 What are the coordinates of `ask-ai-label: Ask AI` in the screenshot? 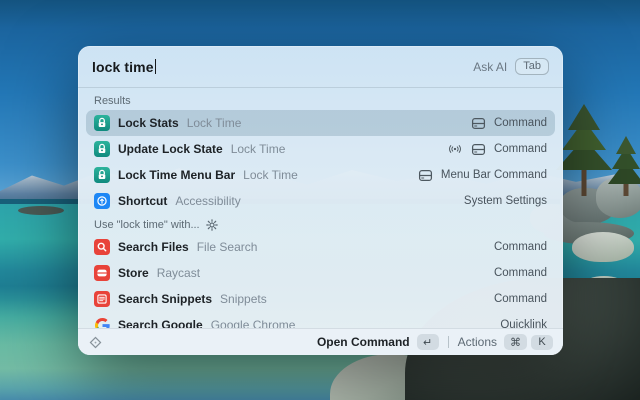 It's located at (490, 67).